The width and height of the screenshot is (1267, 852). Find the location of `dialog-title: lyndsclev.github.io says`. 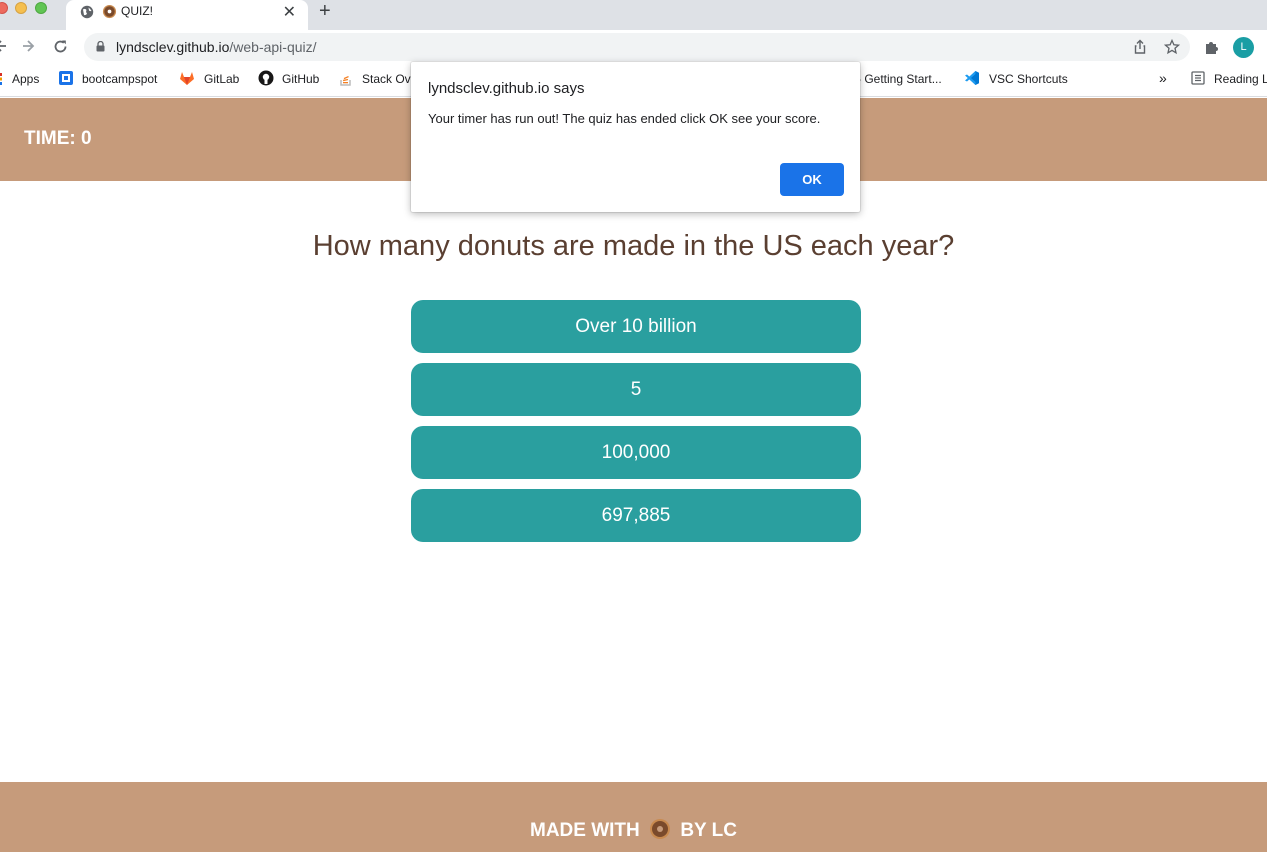

dialog-title: lyndsclev.github.io says is located at coordinates (506, 88).